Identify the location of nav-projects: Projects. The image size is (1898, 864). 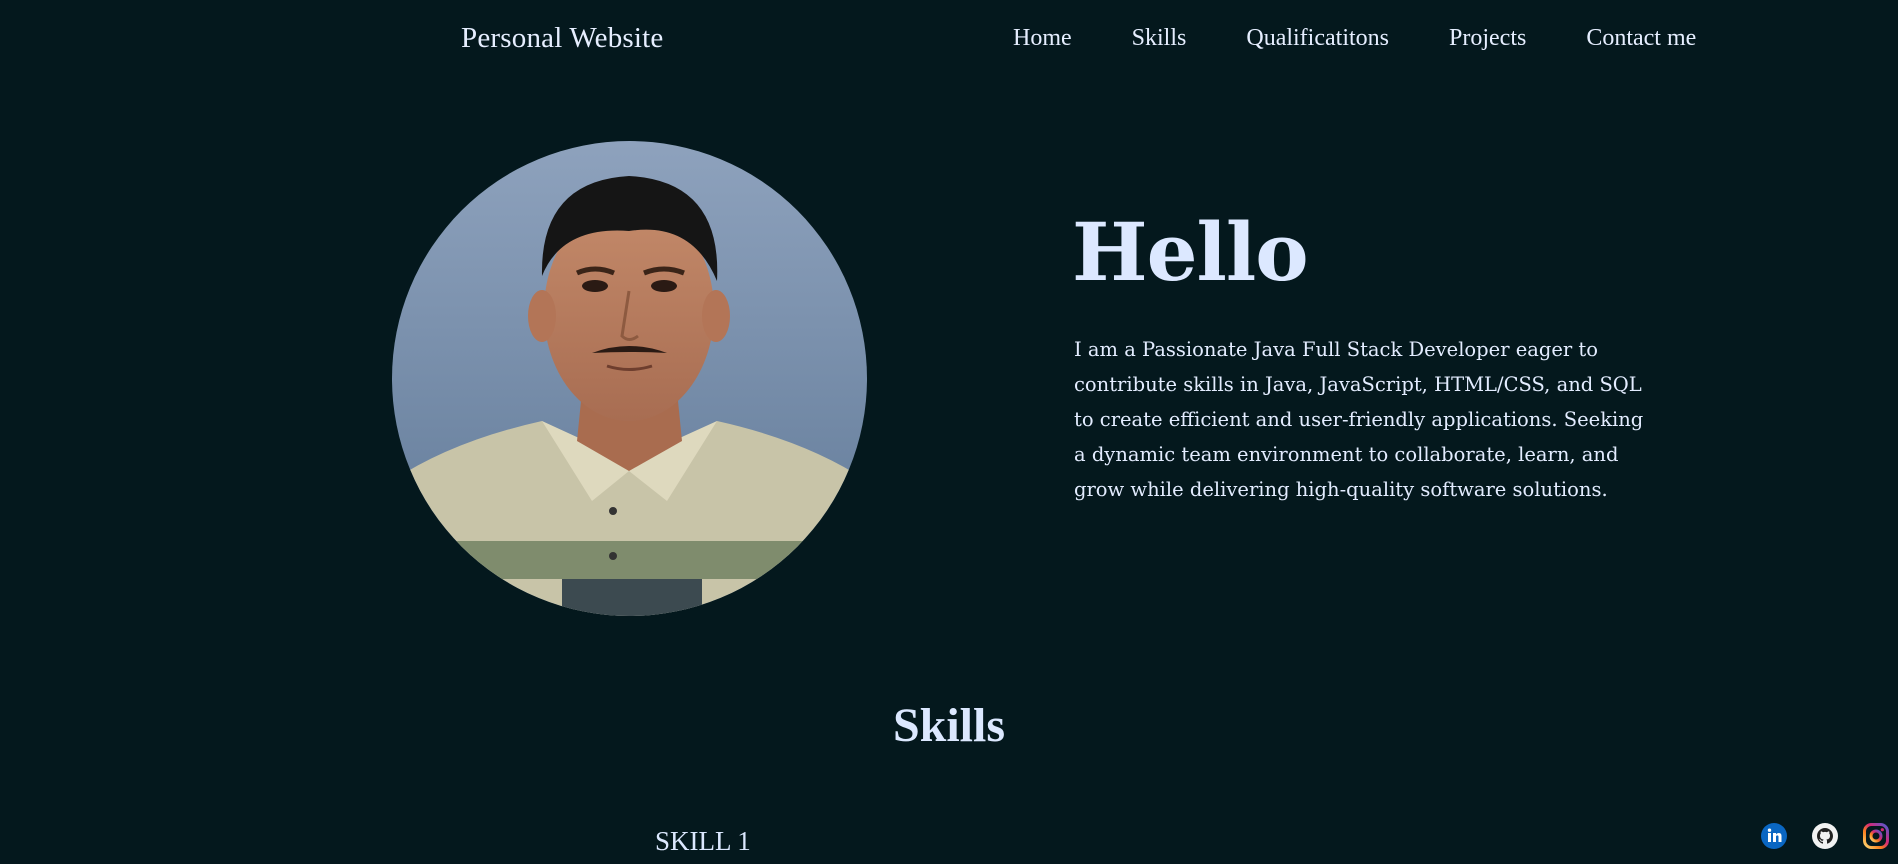
(1487, 38).